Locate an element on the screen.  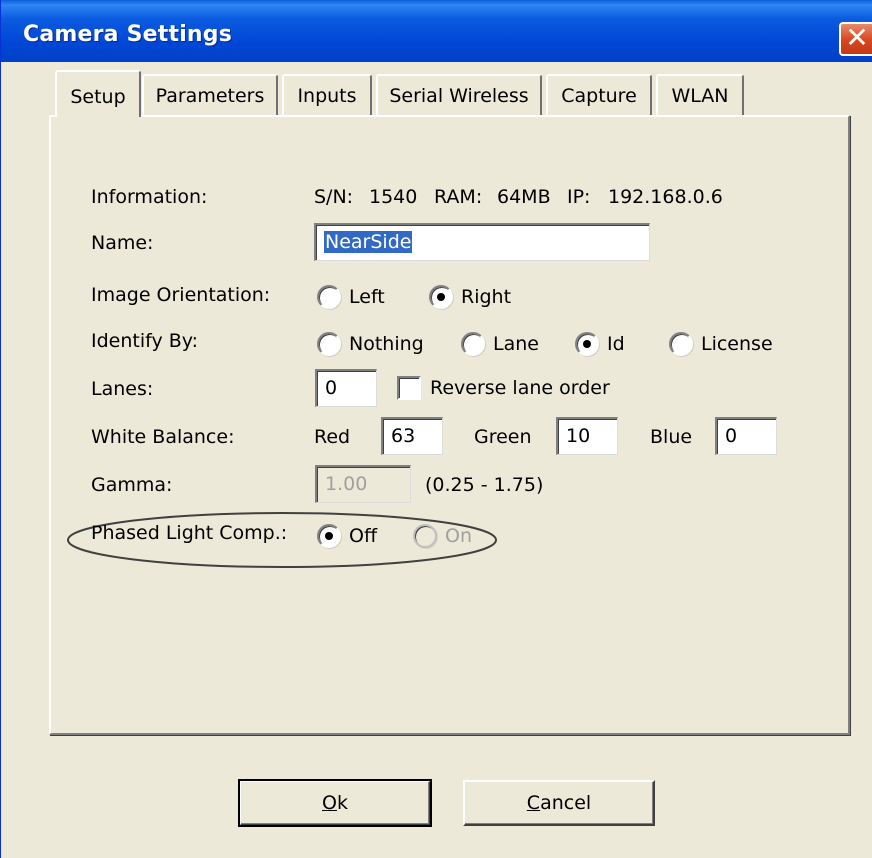
identify-lane-radio is located at coordinates (473, 344).